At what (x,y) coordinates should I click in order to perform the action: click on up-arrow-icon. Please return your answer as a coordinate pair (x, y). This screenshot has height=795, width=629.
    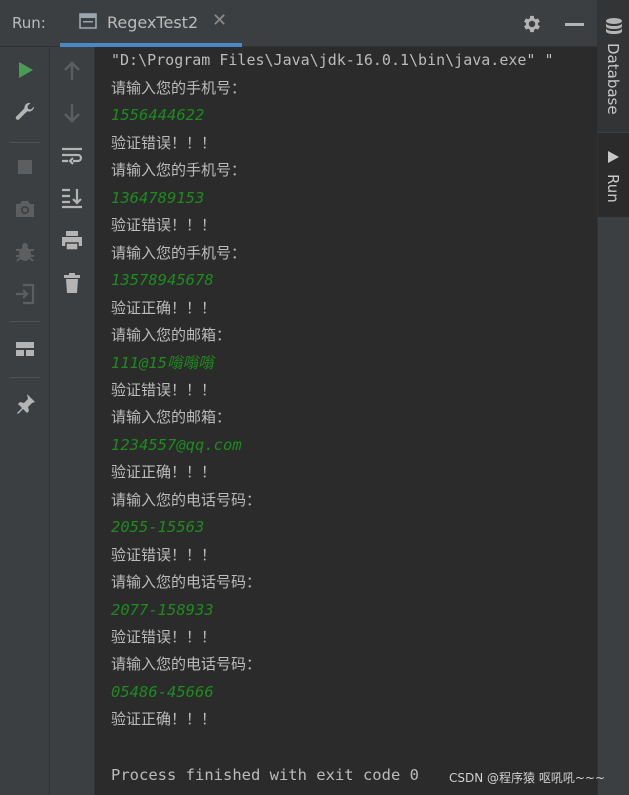
    Looking at the image, I should click on (72, 71).